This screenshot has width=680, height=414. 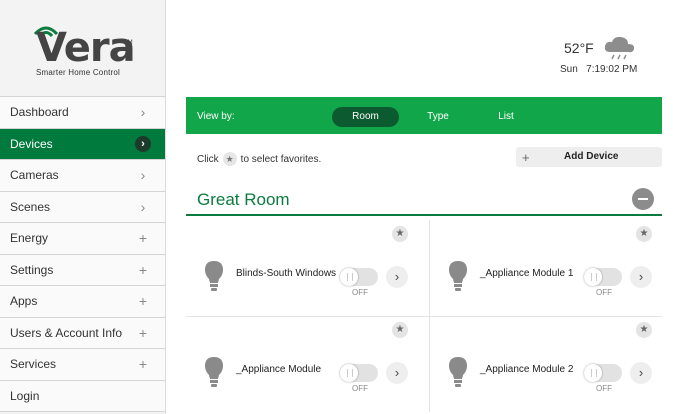 What do you see at coordinates (82, 113) in the screenshot?
I see `sidebar-item-dashboard: Dashboard ›` at bounding box center [82, 113].